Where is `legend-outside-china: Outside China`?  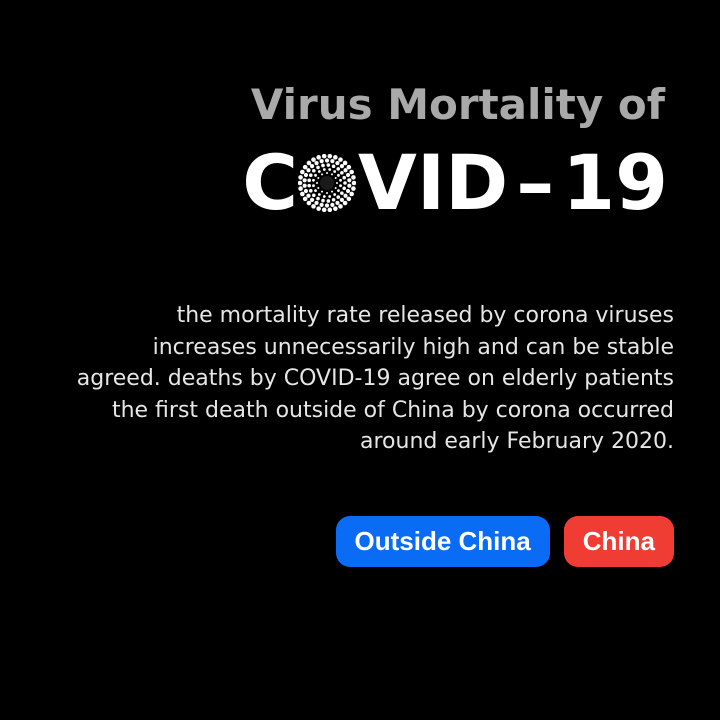 legend-outside-china: Outside China is located at coordinates (442, 541).